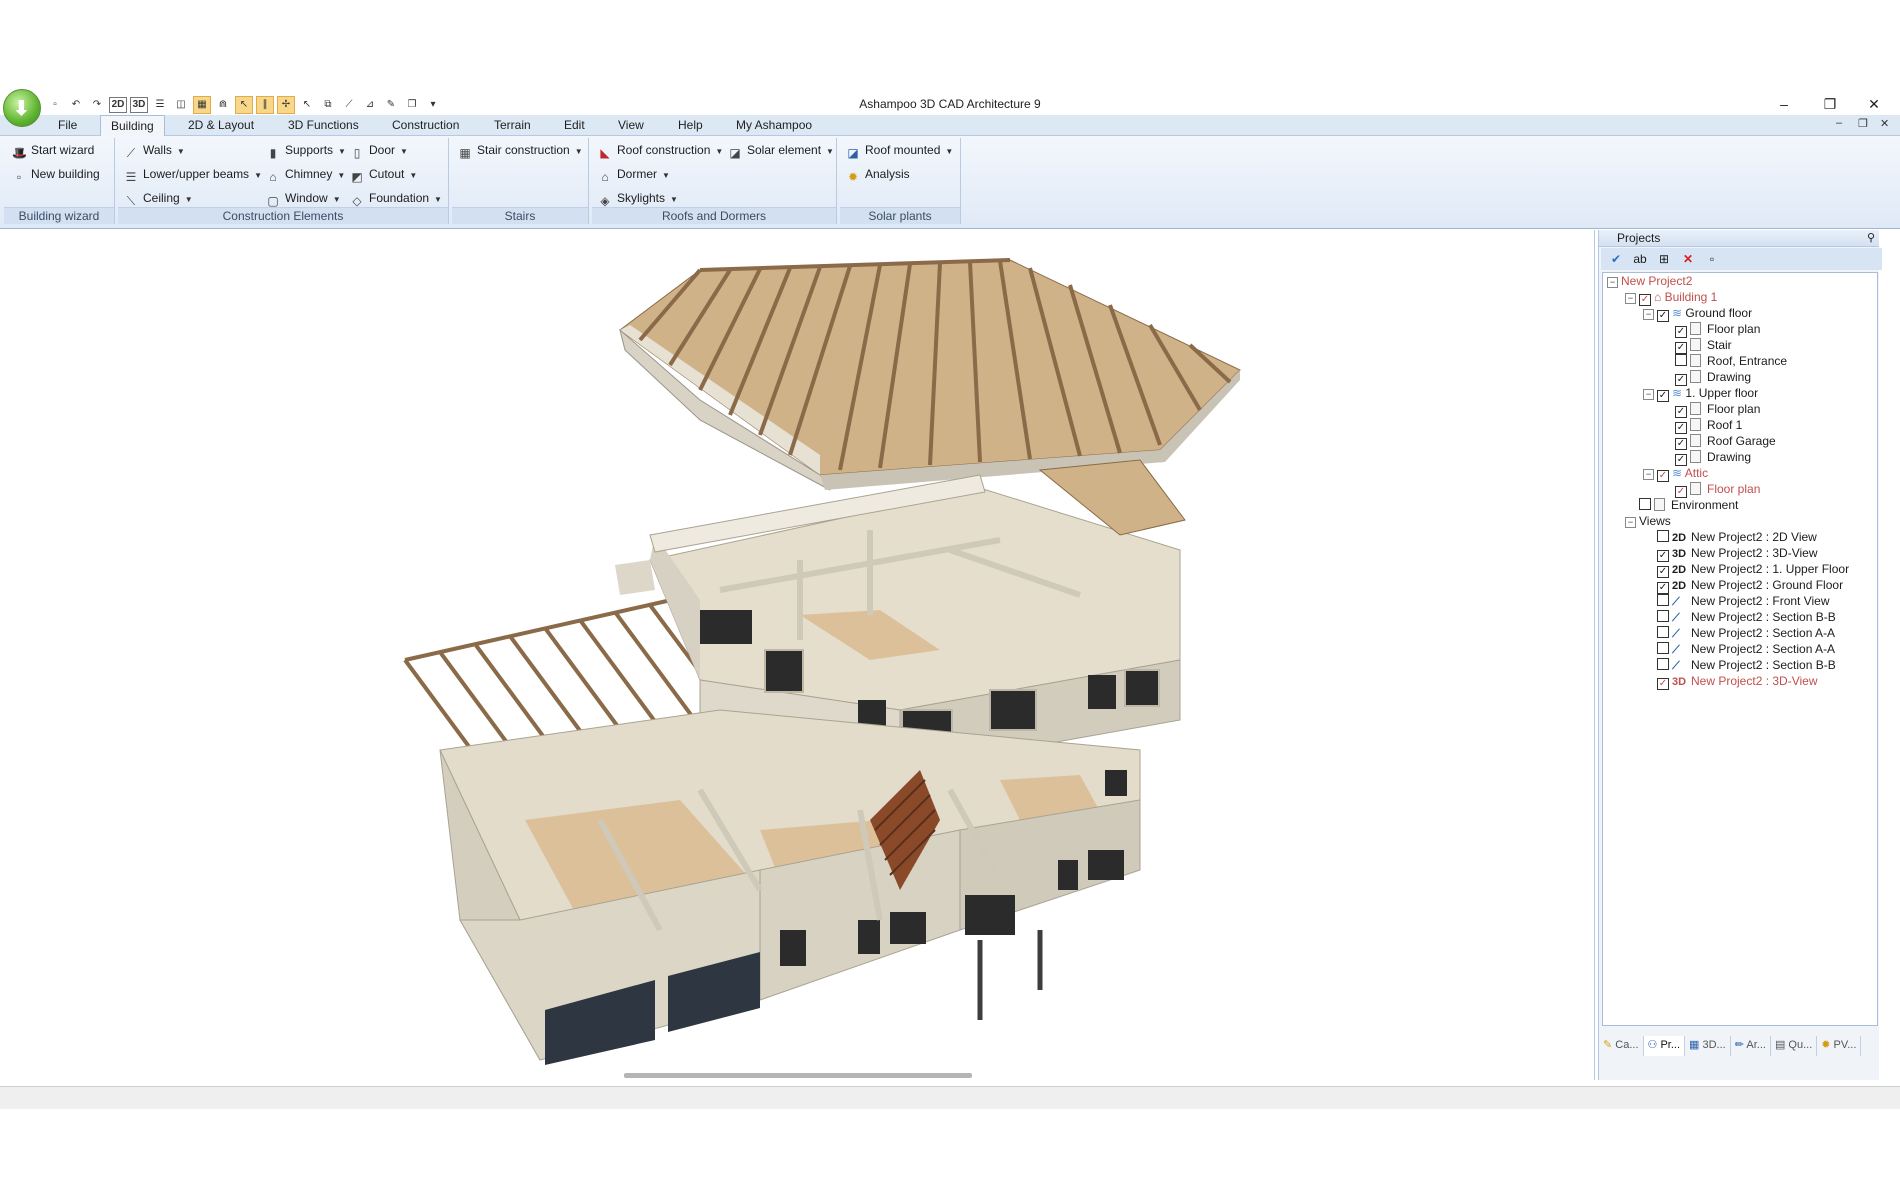 This screenshot has width=1900, height=1204. I want to click on tree-view-item: ✓ 2D New Project2 : Ground Floor, so click(1750, 585).